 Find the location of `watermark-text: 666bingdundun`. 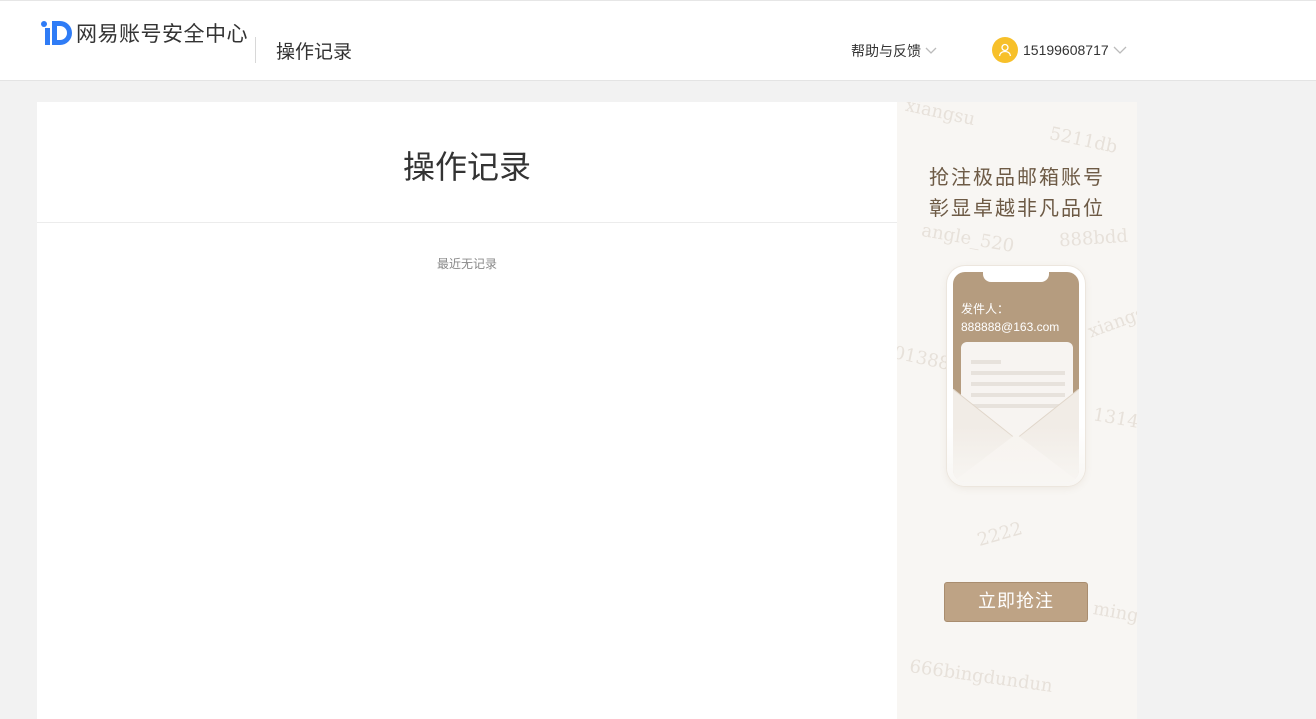

watermark-text: 666bingdundun is located at coordinates (981, 676).